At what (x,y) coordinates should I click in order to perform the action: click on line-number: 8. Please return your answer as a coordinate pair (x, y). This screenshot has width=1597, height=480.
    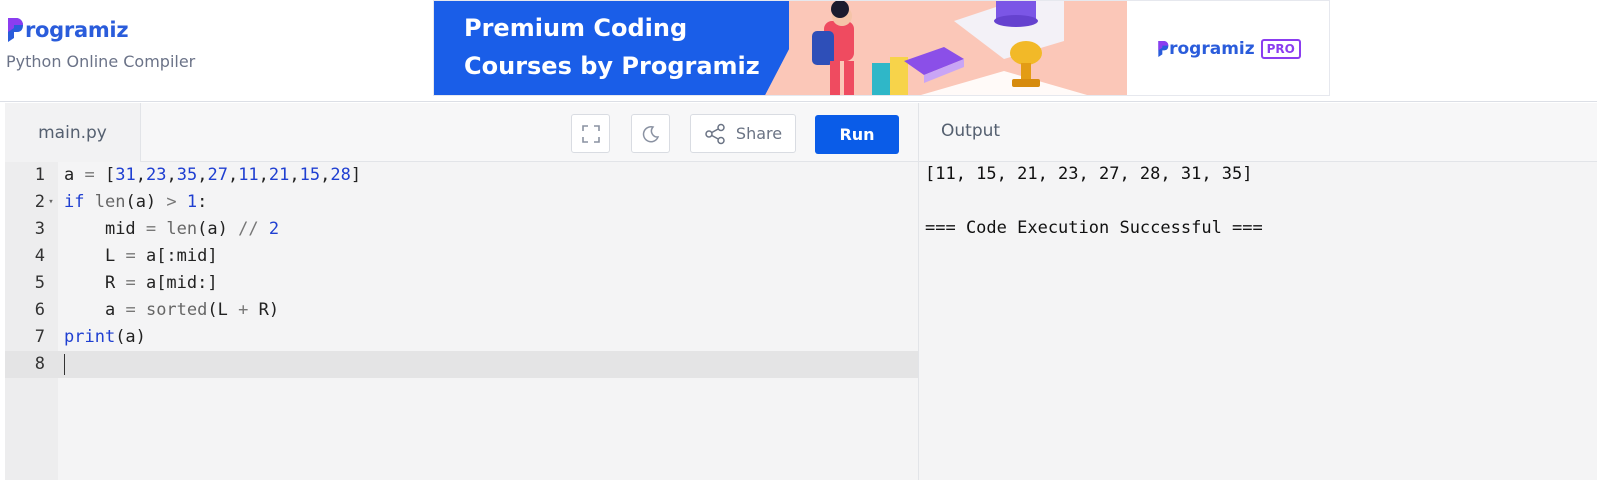
    Looking at the image, I should click on (39, 364).